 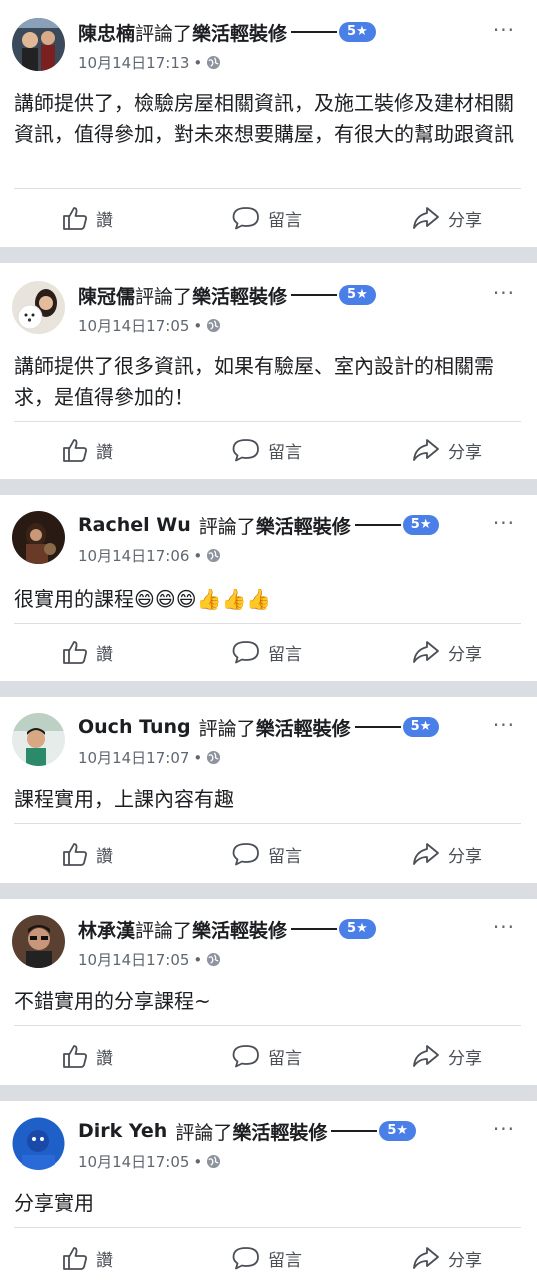 What do you see at coordinates (106, 295) in the screenshot?
I see `author-name: 陳冠儒` at bounding box center [106, 295].